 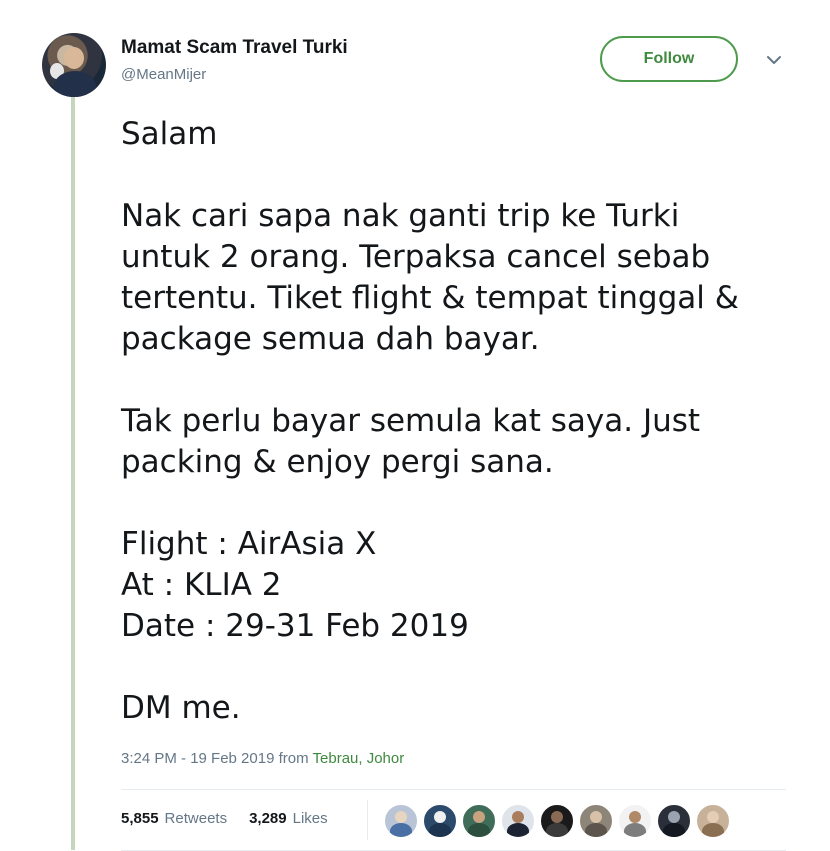 I want to click on from-label: from, so click(x=293, y=758).